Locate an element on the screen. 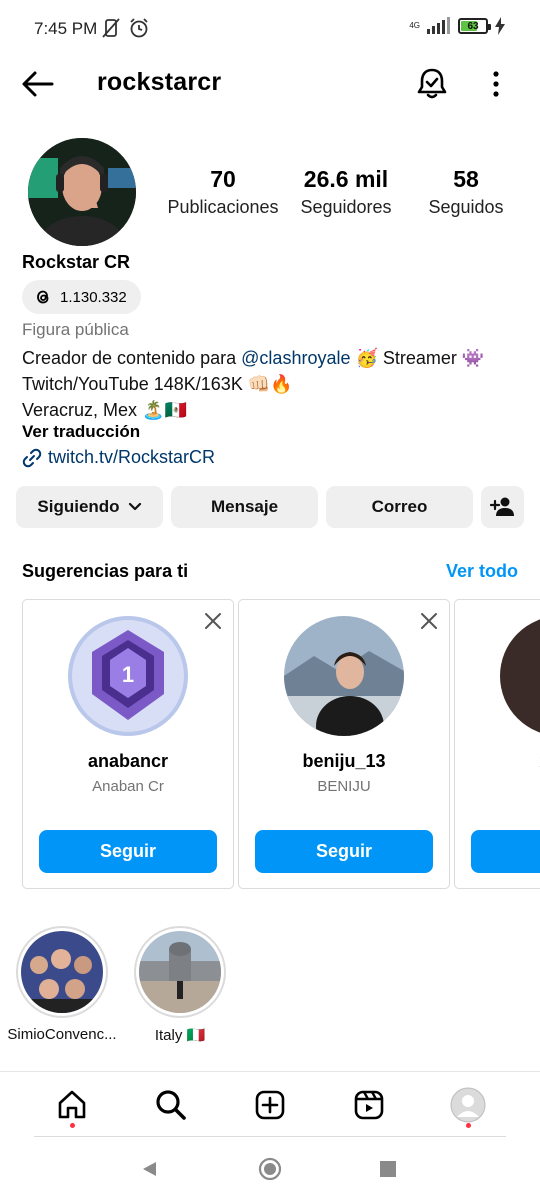 The image size is (540, 1200). stat-label: Seguidos is located at coordinates (466, 207).